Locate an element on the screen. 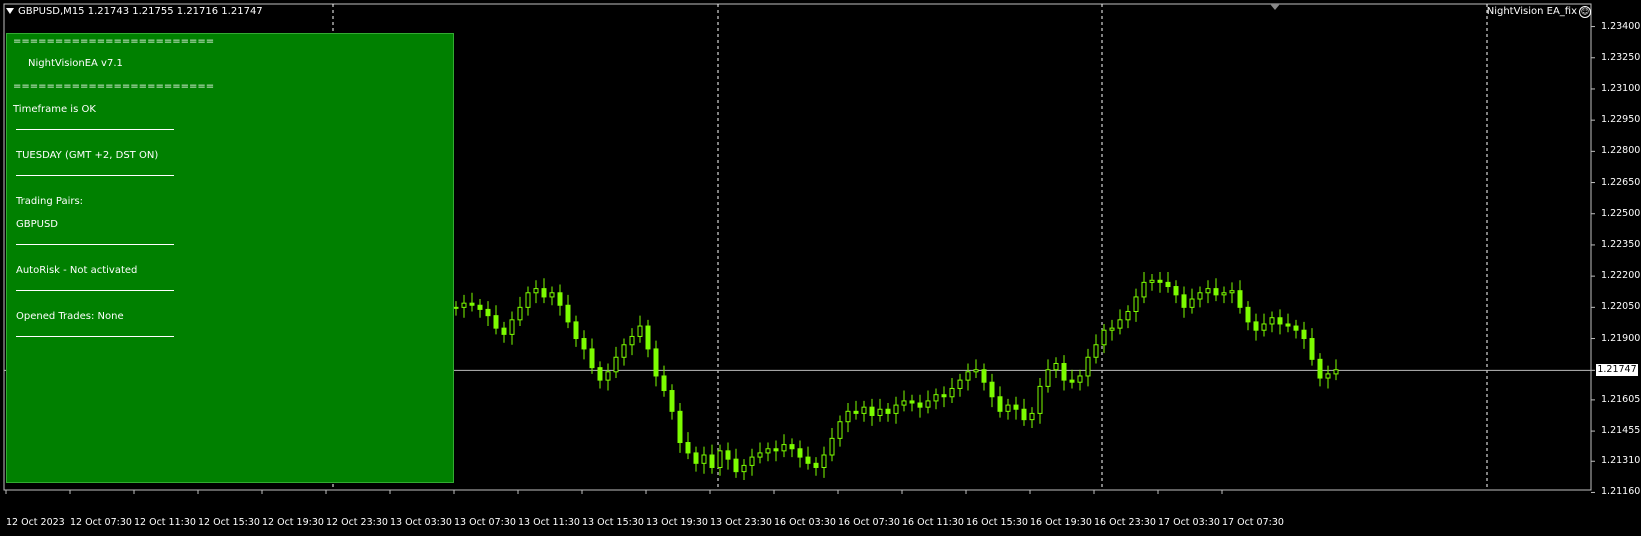 This screenshot has height=536, width=1641. time-axis-label: 17 Oct 03:30 is located at coordinates (1189, 522).